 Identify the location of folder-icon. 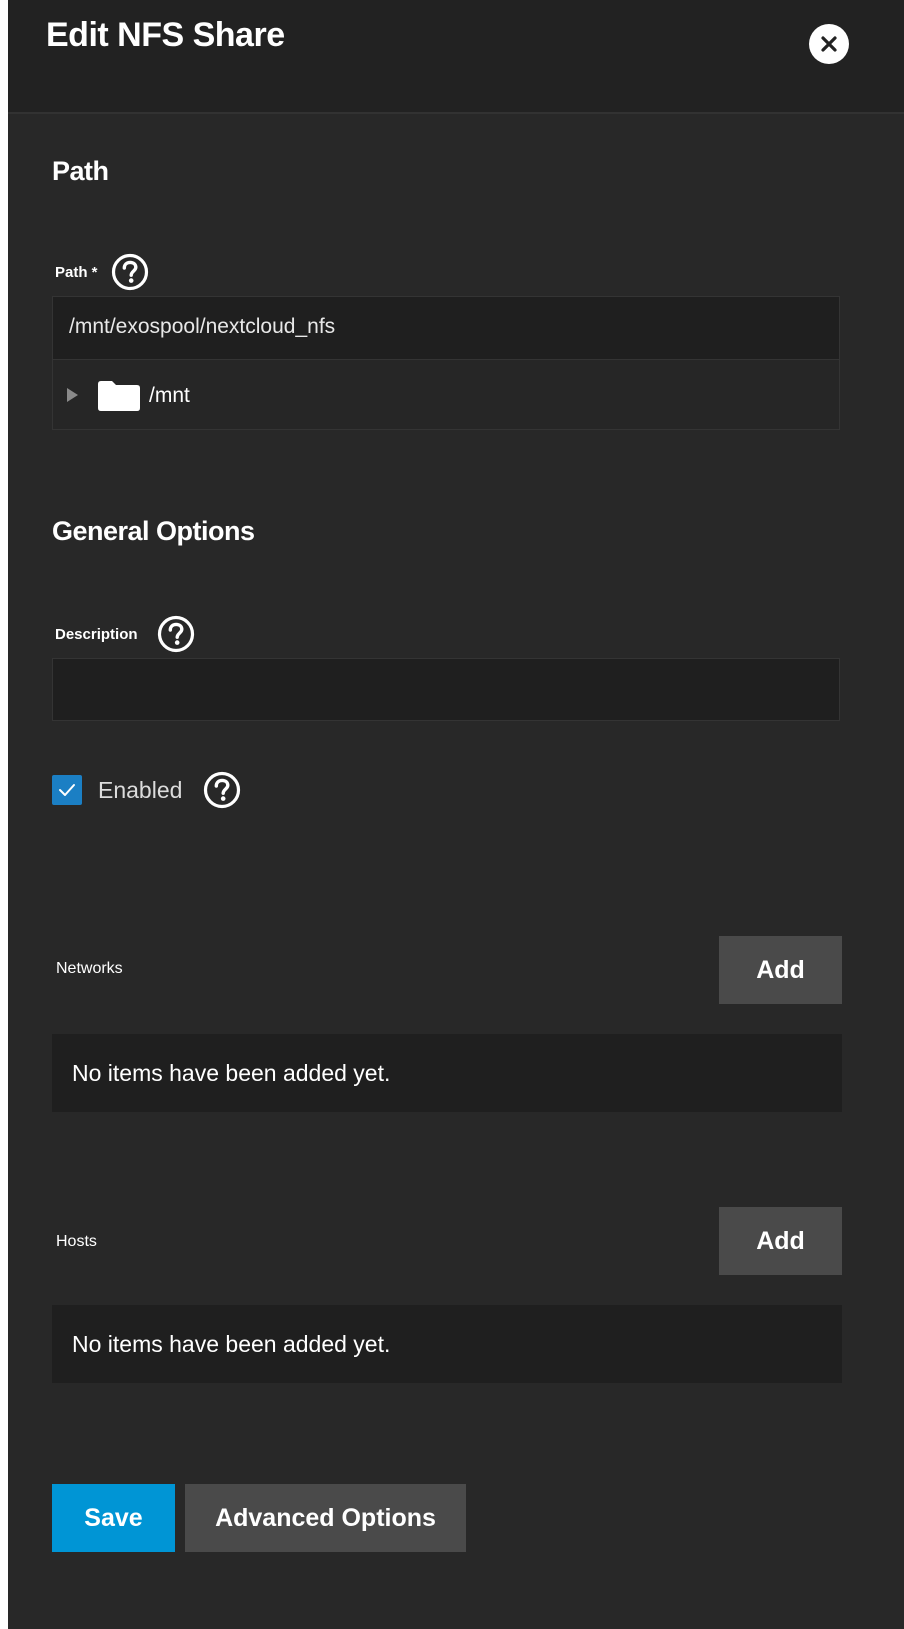
(119, 396).